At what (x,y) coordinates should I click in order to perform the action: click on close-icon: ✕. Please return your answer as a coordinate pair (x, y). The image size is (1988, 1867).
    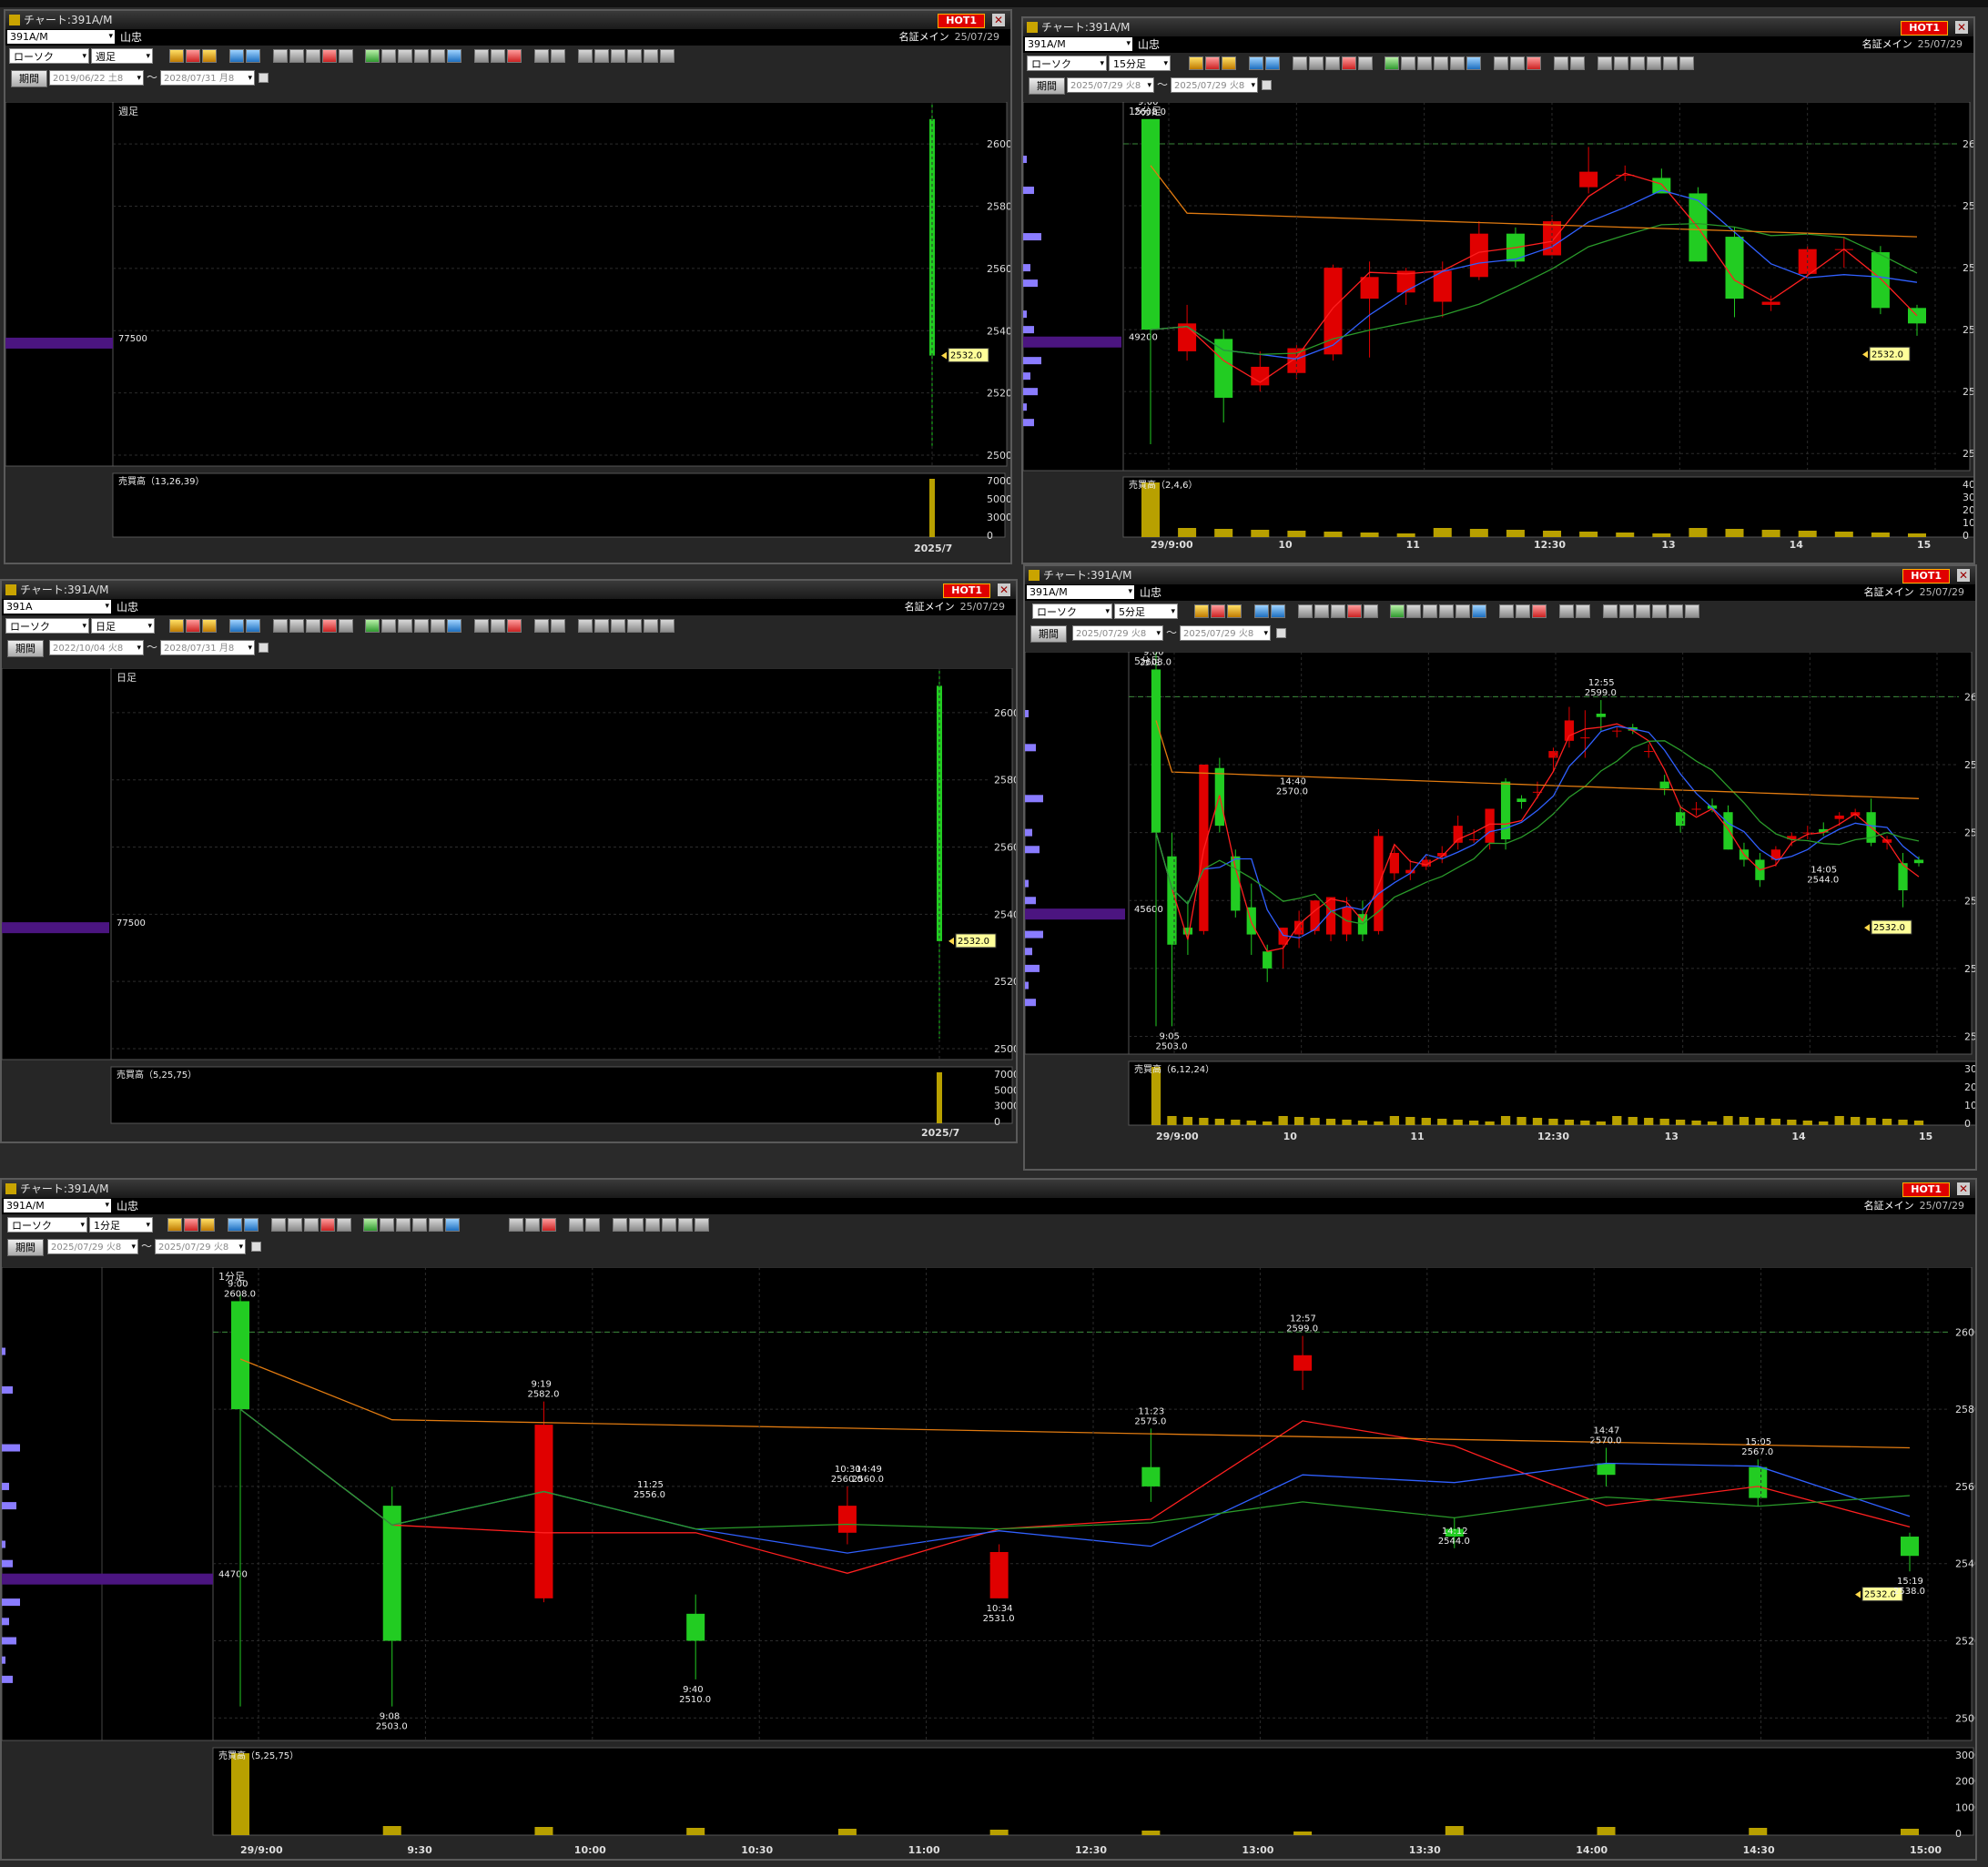
    Looking at the image, I should click on (1004, 589).